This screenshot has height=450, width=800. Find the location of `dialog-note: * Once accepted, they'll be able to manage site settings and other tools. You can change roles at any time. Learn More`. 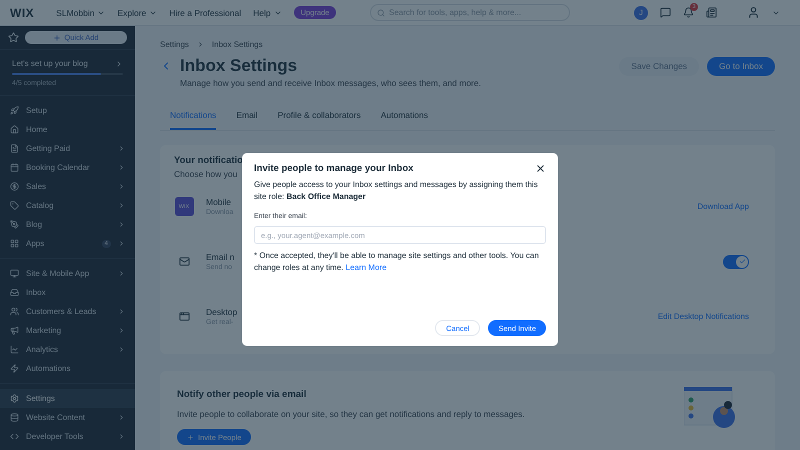

dialog-note: * Once accepted, they'll be able to manage site settings and other tools. You can change roles at any time. Learn More is located at coordinates (397, 262).